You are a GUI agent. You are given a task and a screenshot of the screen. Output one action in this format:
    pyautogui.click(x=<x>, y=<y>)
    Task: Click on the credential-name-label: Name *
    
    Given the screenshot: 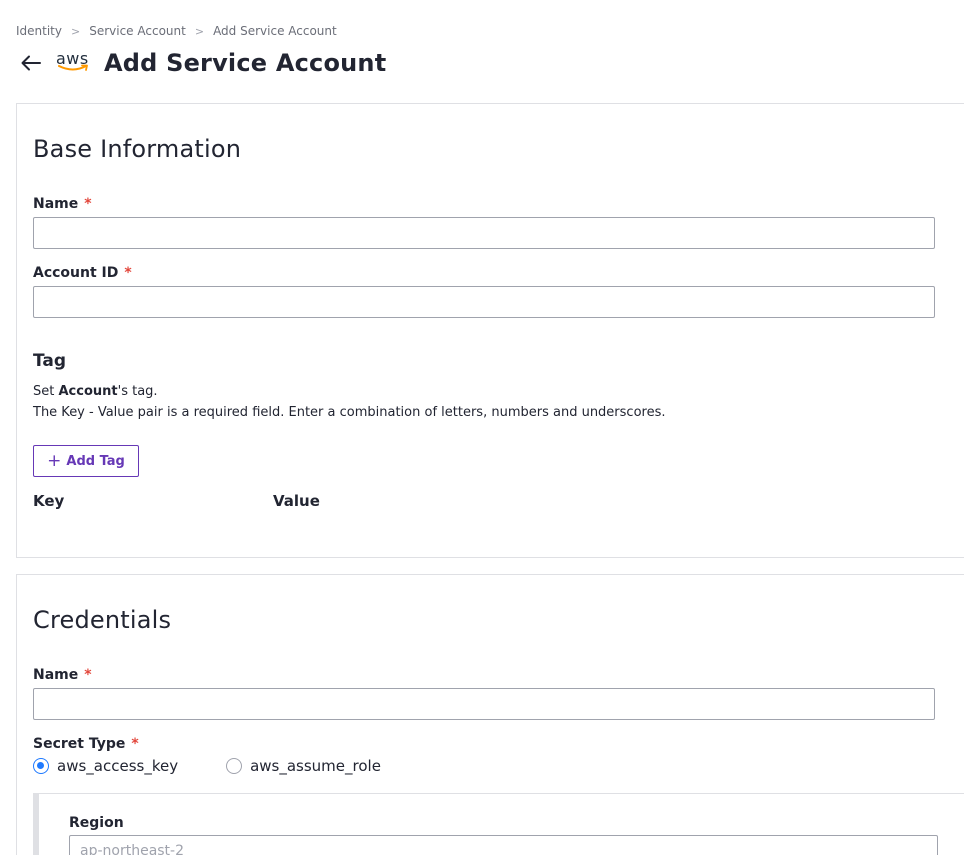 What is the action you would take?
    pyautogui.click(x=62, y=675)
    